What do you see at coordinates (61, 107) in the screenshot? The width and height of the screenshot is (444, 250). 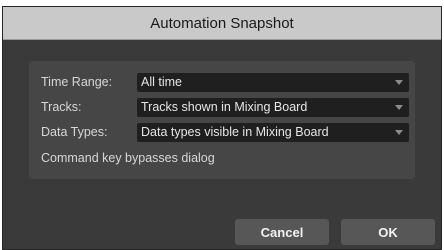 I see `tracks-label: Tracks:` at bounding box center [61, 107].